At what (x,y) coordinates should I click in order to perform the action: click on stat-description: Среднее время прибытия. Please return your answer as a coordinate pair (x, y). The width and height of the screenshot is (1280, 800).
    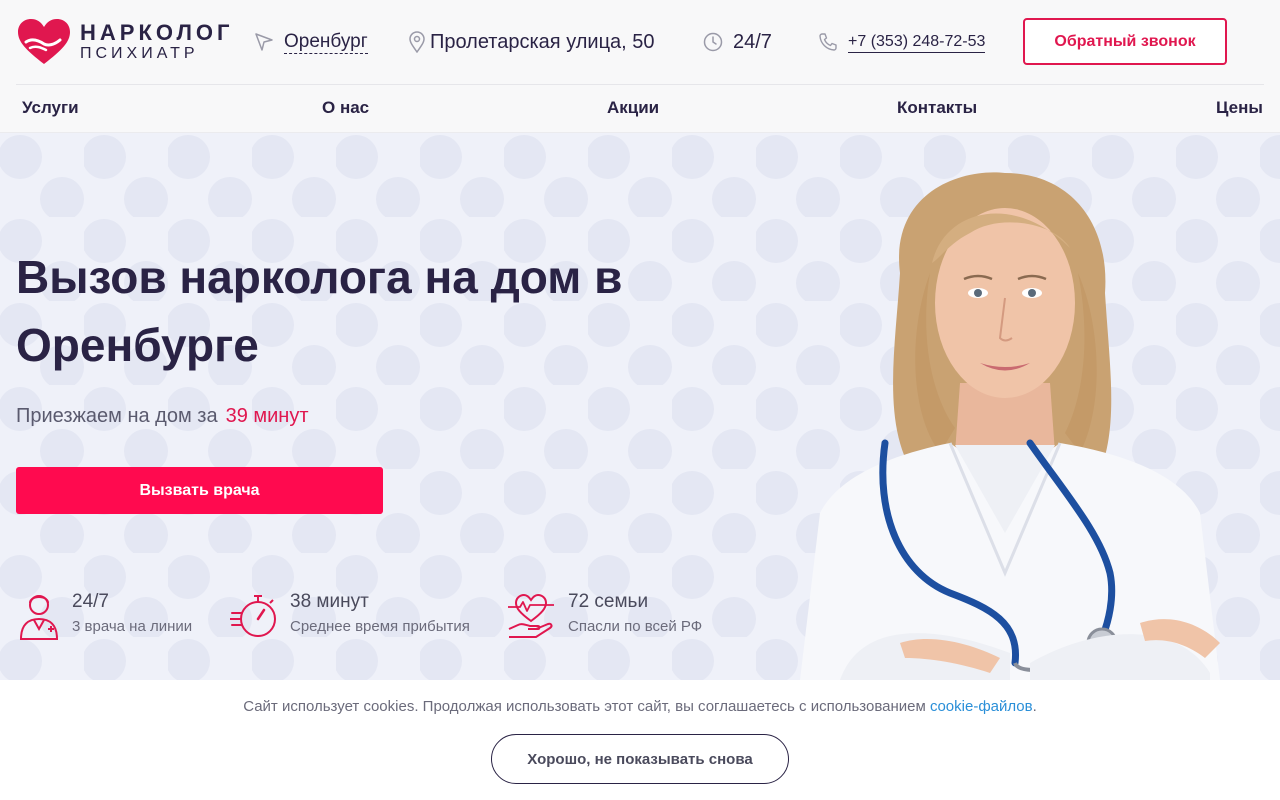
    Looking at the image, I should click on (380, 626).